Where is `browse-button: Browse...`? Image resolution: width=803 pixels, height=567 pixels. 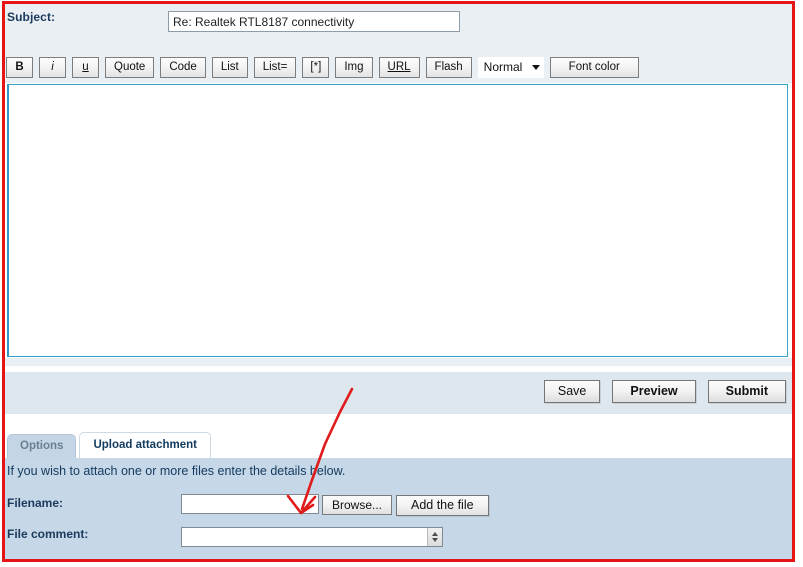 browse-button: Browse... is located at coordinates (357, 505).